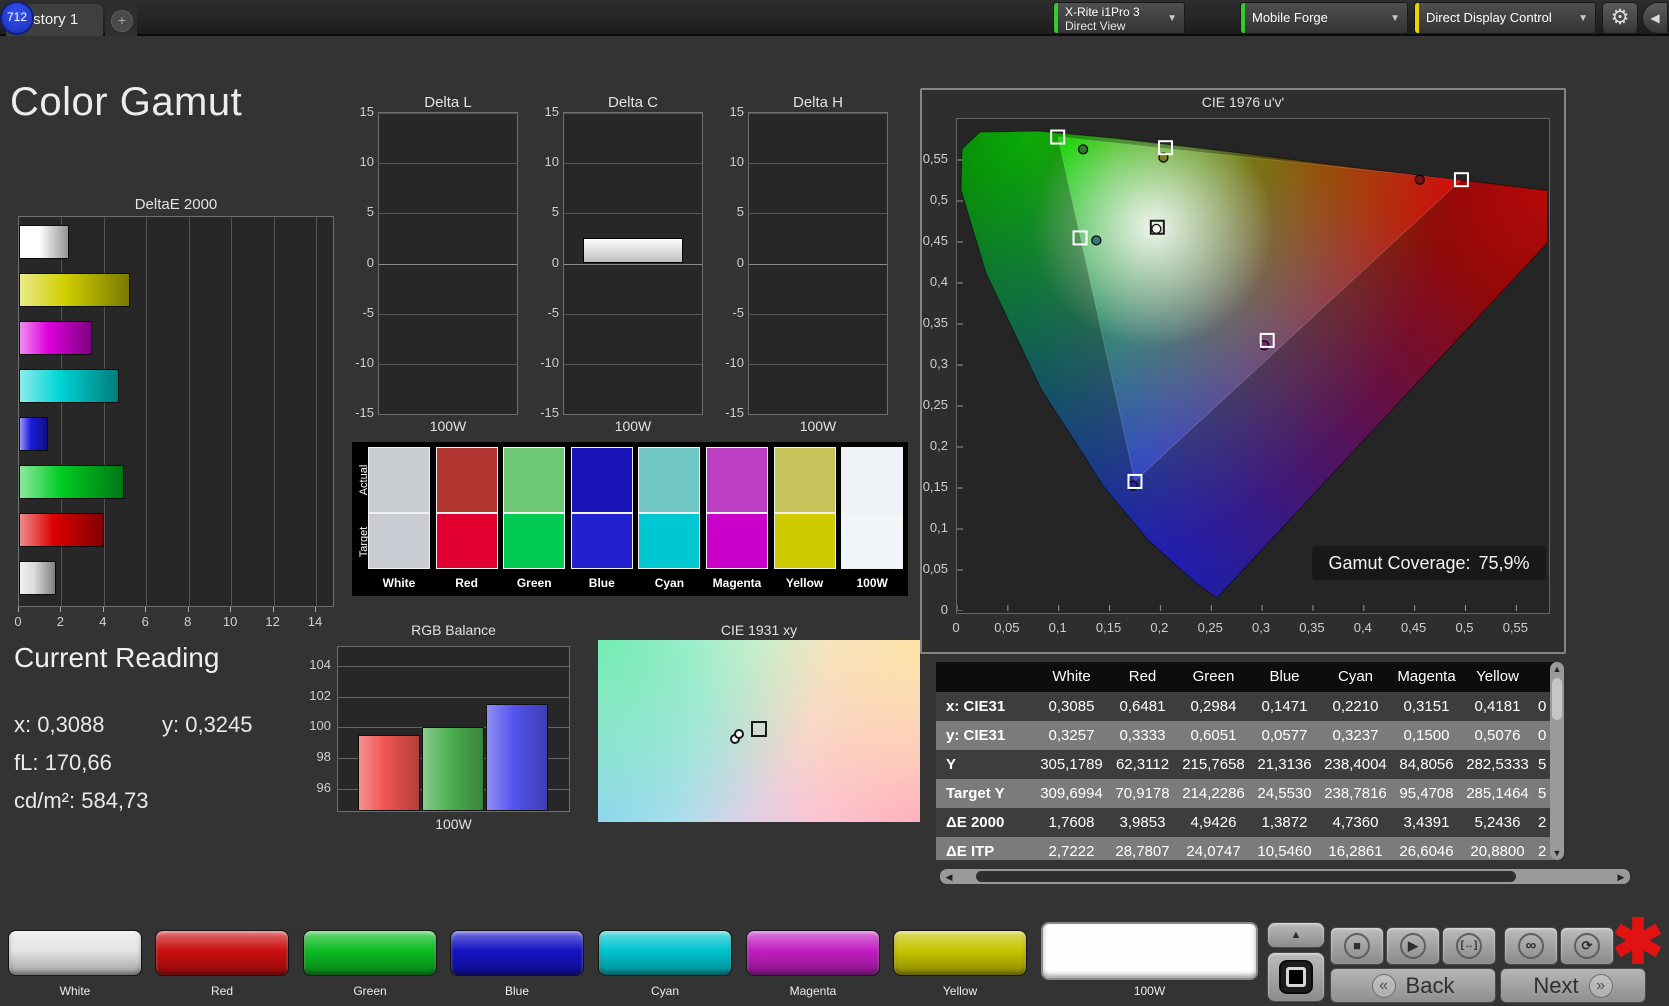 The width and height of the screenshot is (1669, 1006). Describe the element at coordinates (1324, 18) in the screenshot. I see `source-dropdown: Mobile Forge ▼` at that location.